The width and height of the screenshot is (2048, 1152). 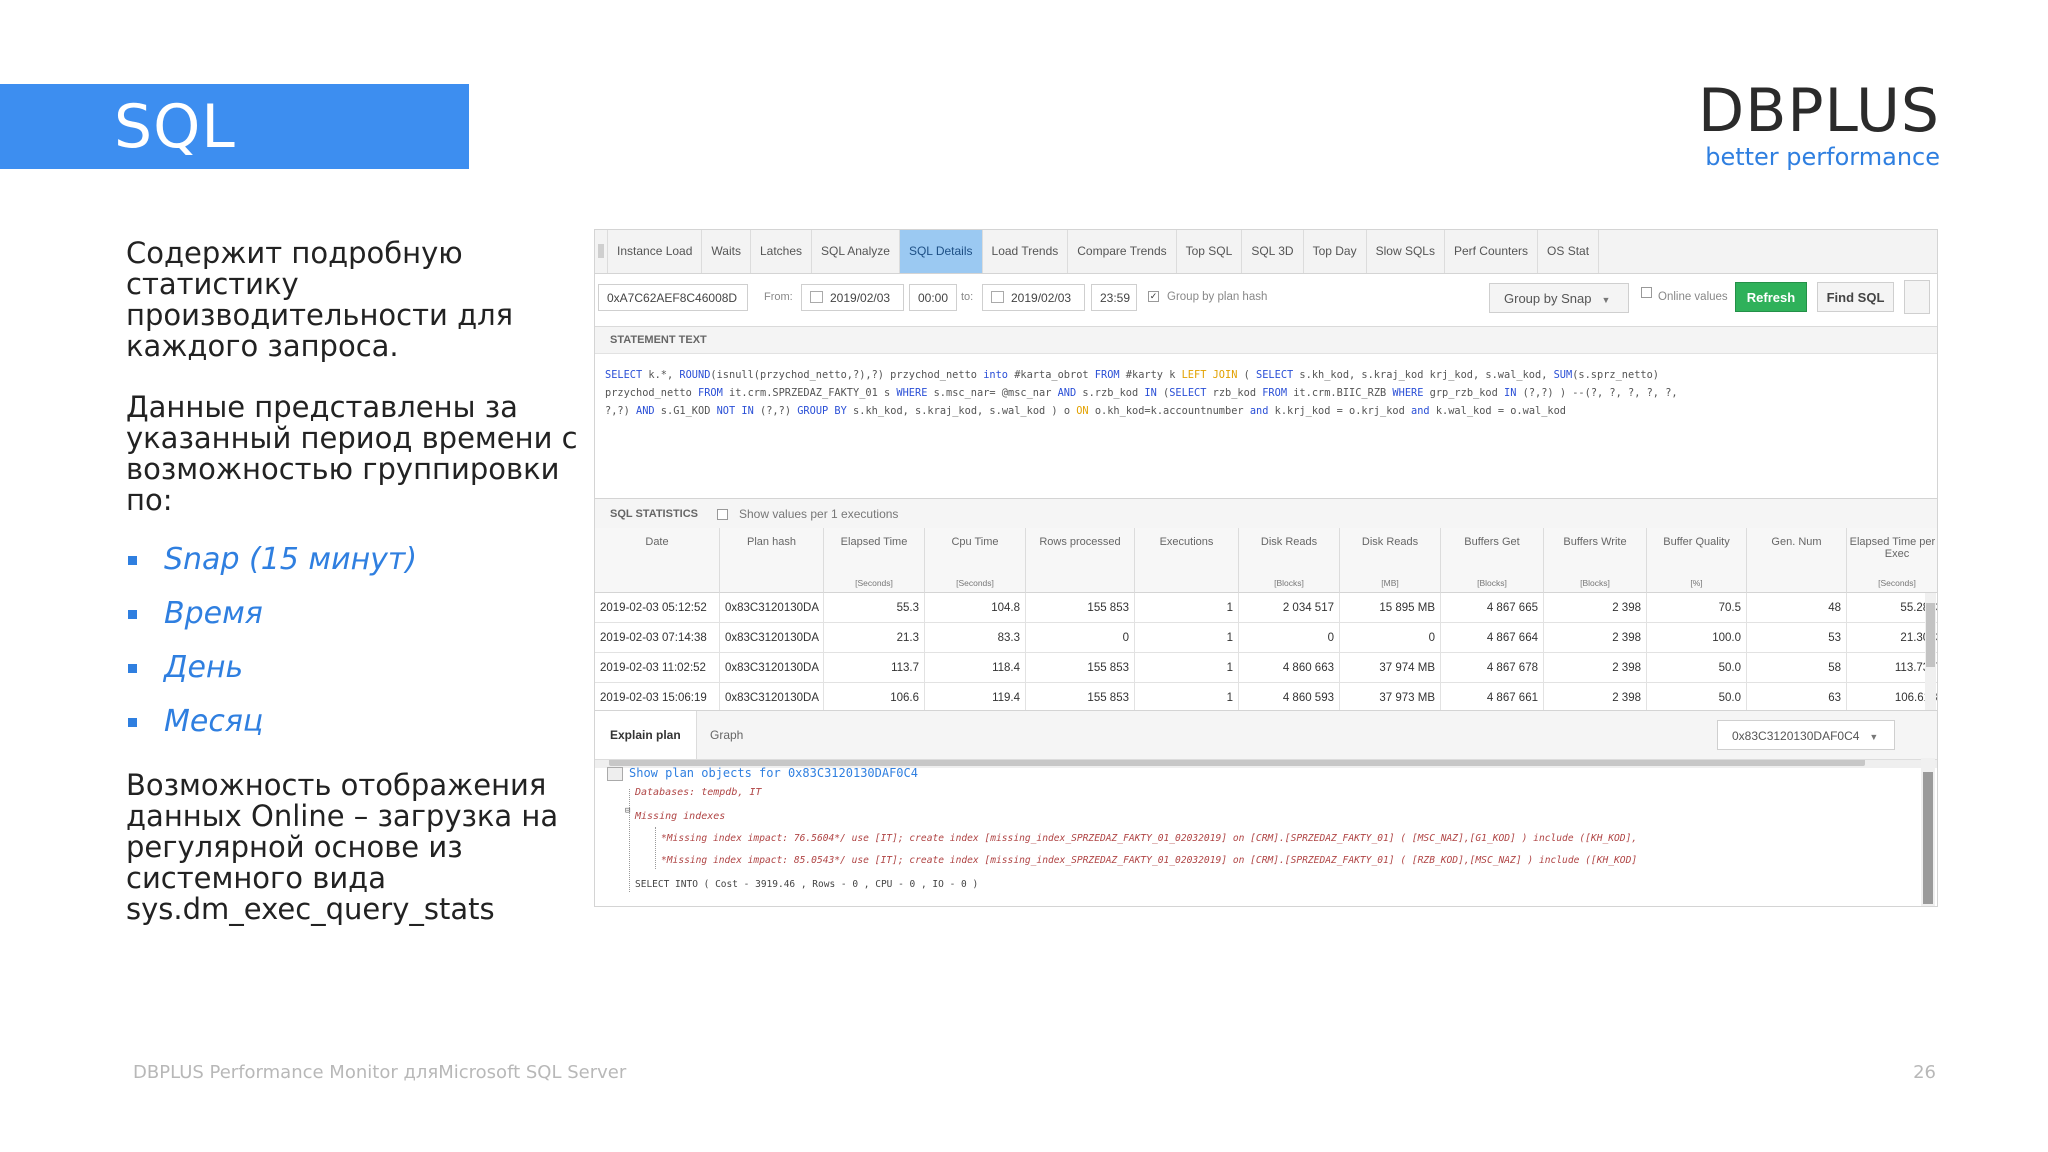 What do you see at coordinates (856, 251) in the screenshot?
I see `tab-sql-analyze: SQL Analyze` at bounding box center [856, 251].